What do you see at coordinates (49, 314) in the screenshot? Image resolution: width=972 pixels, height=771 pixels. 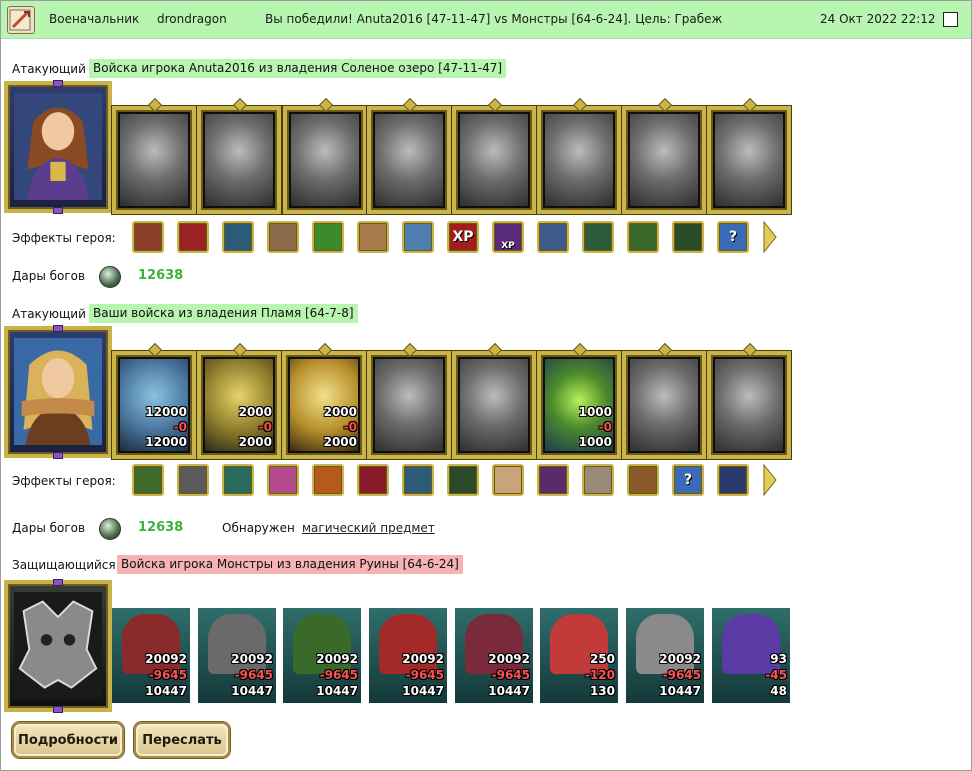 I see `attacker2-role: Атакующий` at bounding box center [49, 314].